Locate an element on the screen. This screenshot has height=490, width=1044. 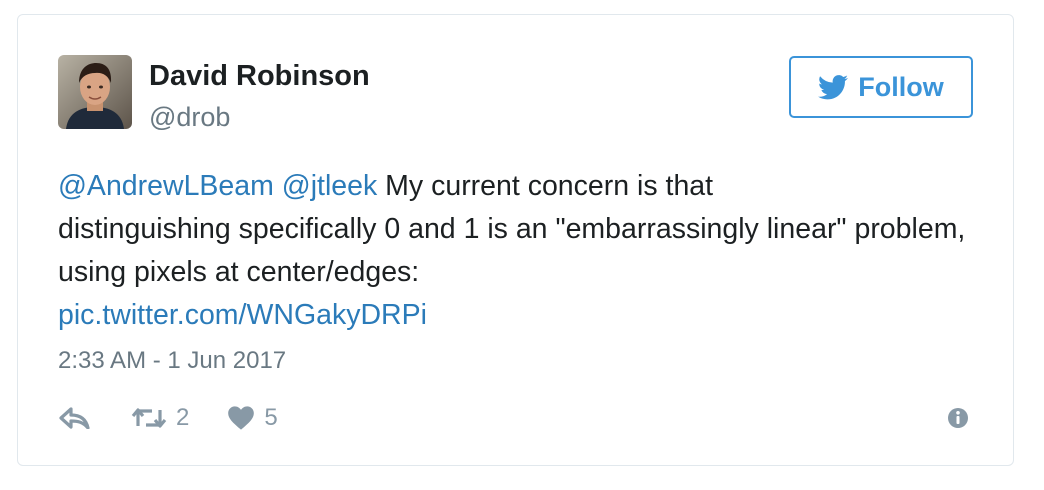
mention-jtleek: @jtleek is located at coordinates (329, 186).